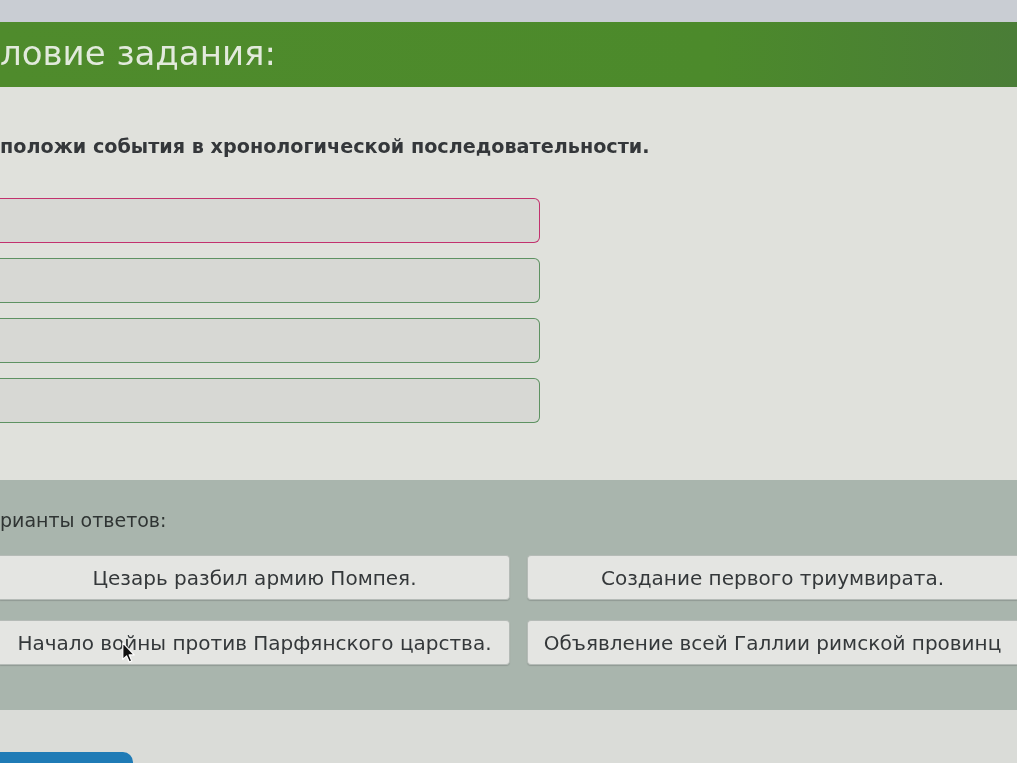 This screenshot has height=763, width=1017. I want to click on answer-option-button: Начало войны против Парфянского царства., so click(255, 642).